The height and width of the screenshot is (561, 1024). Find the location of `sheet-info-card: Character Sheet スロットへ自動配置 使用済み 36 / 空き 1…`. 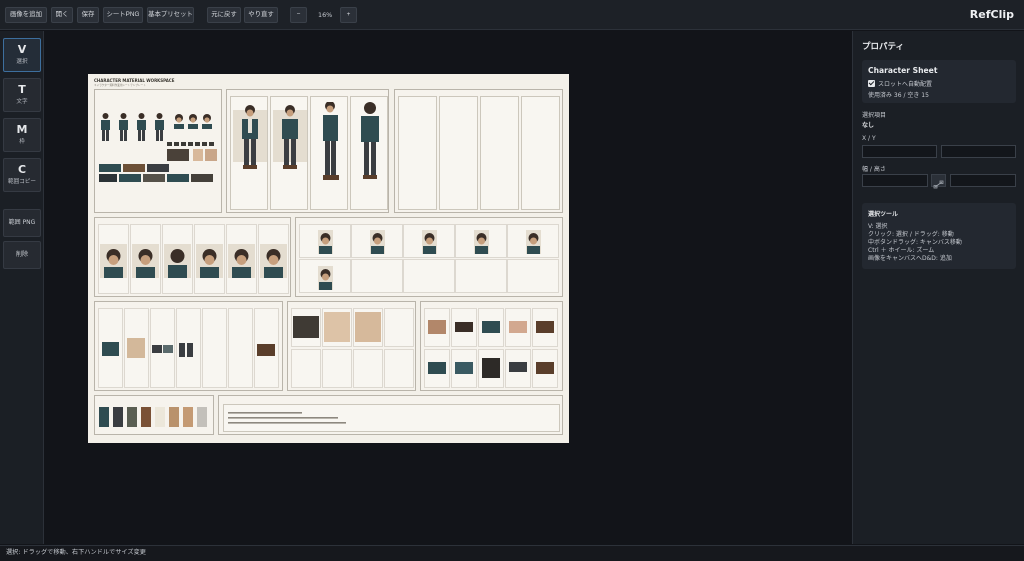

sheet-info-card: Character Sheet スロットへ自動配置 使用済み 36 / 空き 1… is located at coordinates (939, 81).